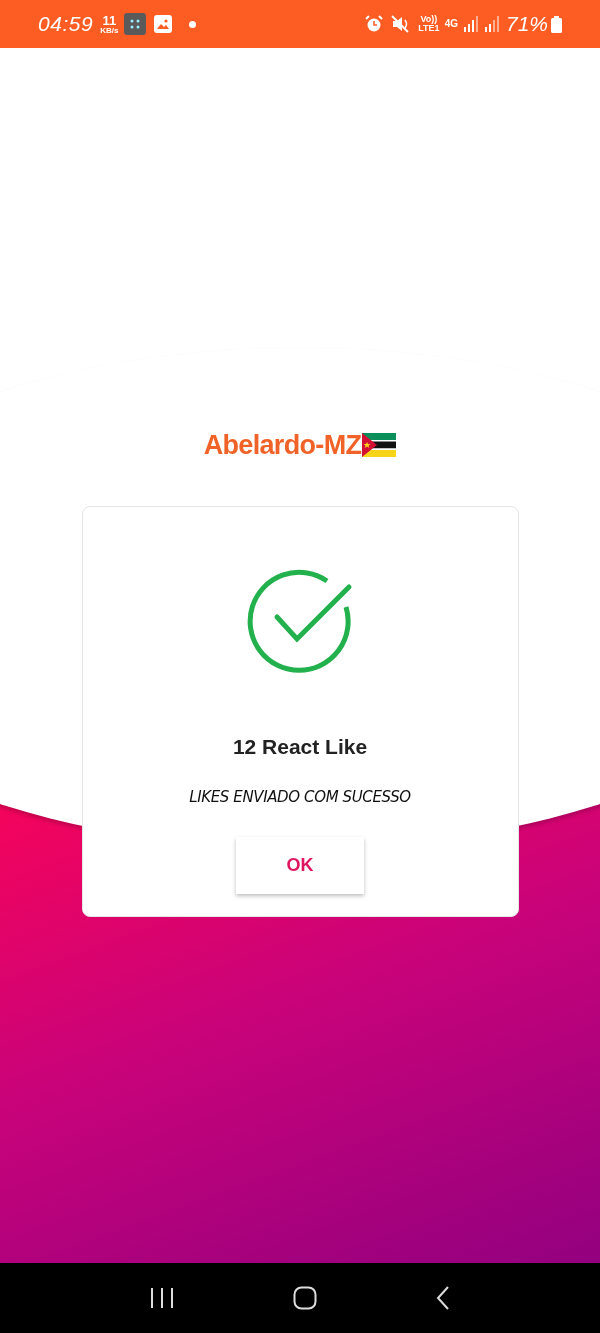 This screenshot has height=1333, width=600. Describe the element at coordinates (193, 24) in the screenshot. I see `dot-icon` at that location.